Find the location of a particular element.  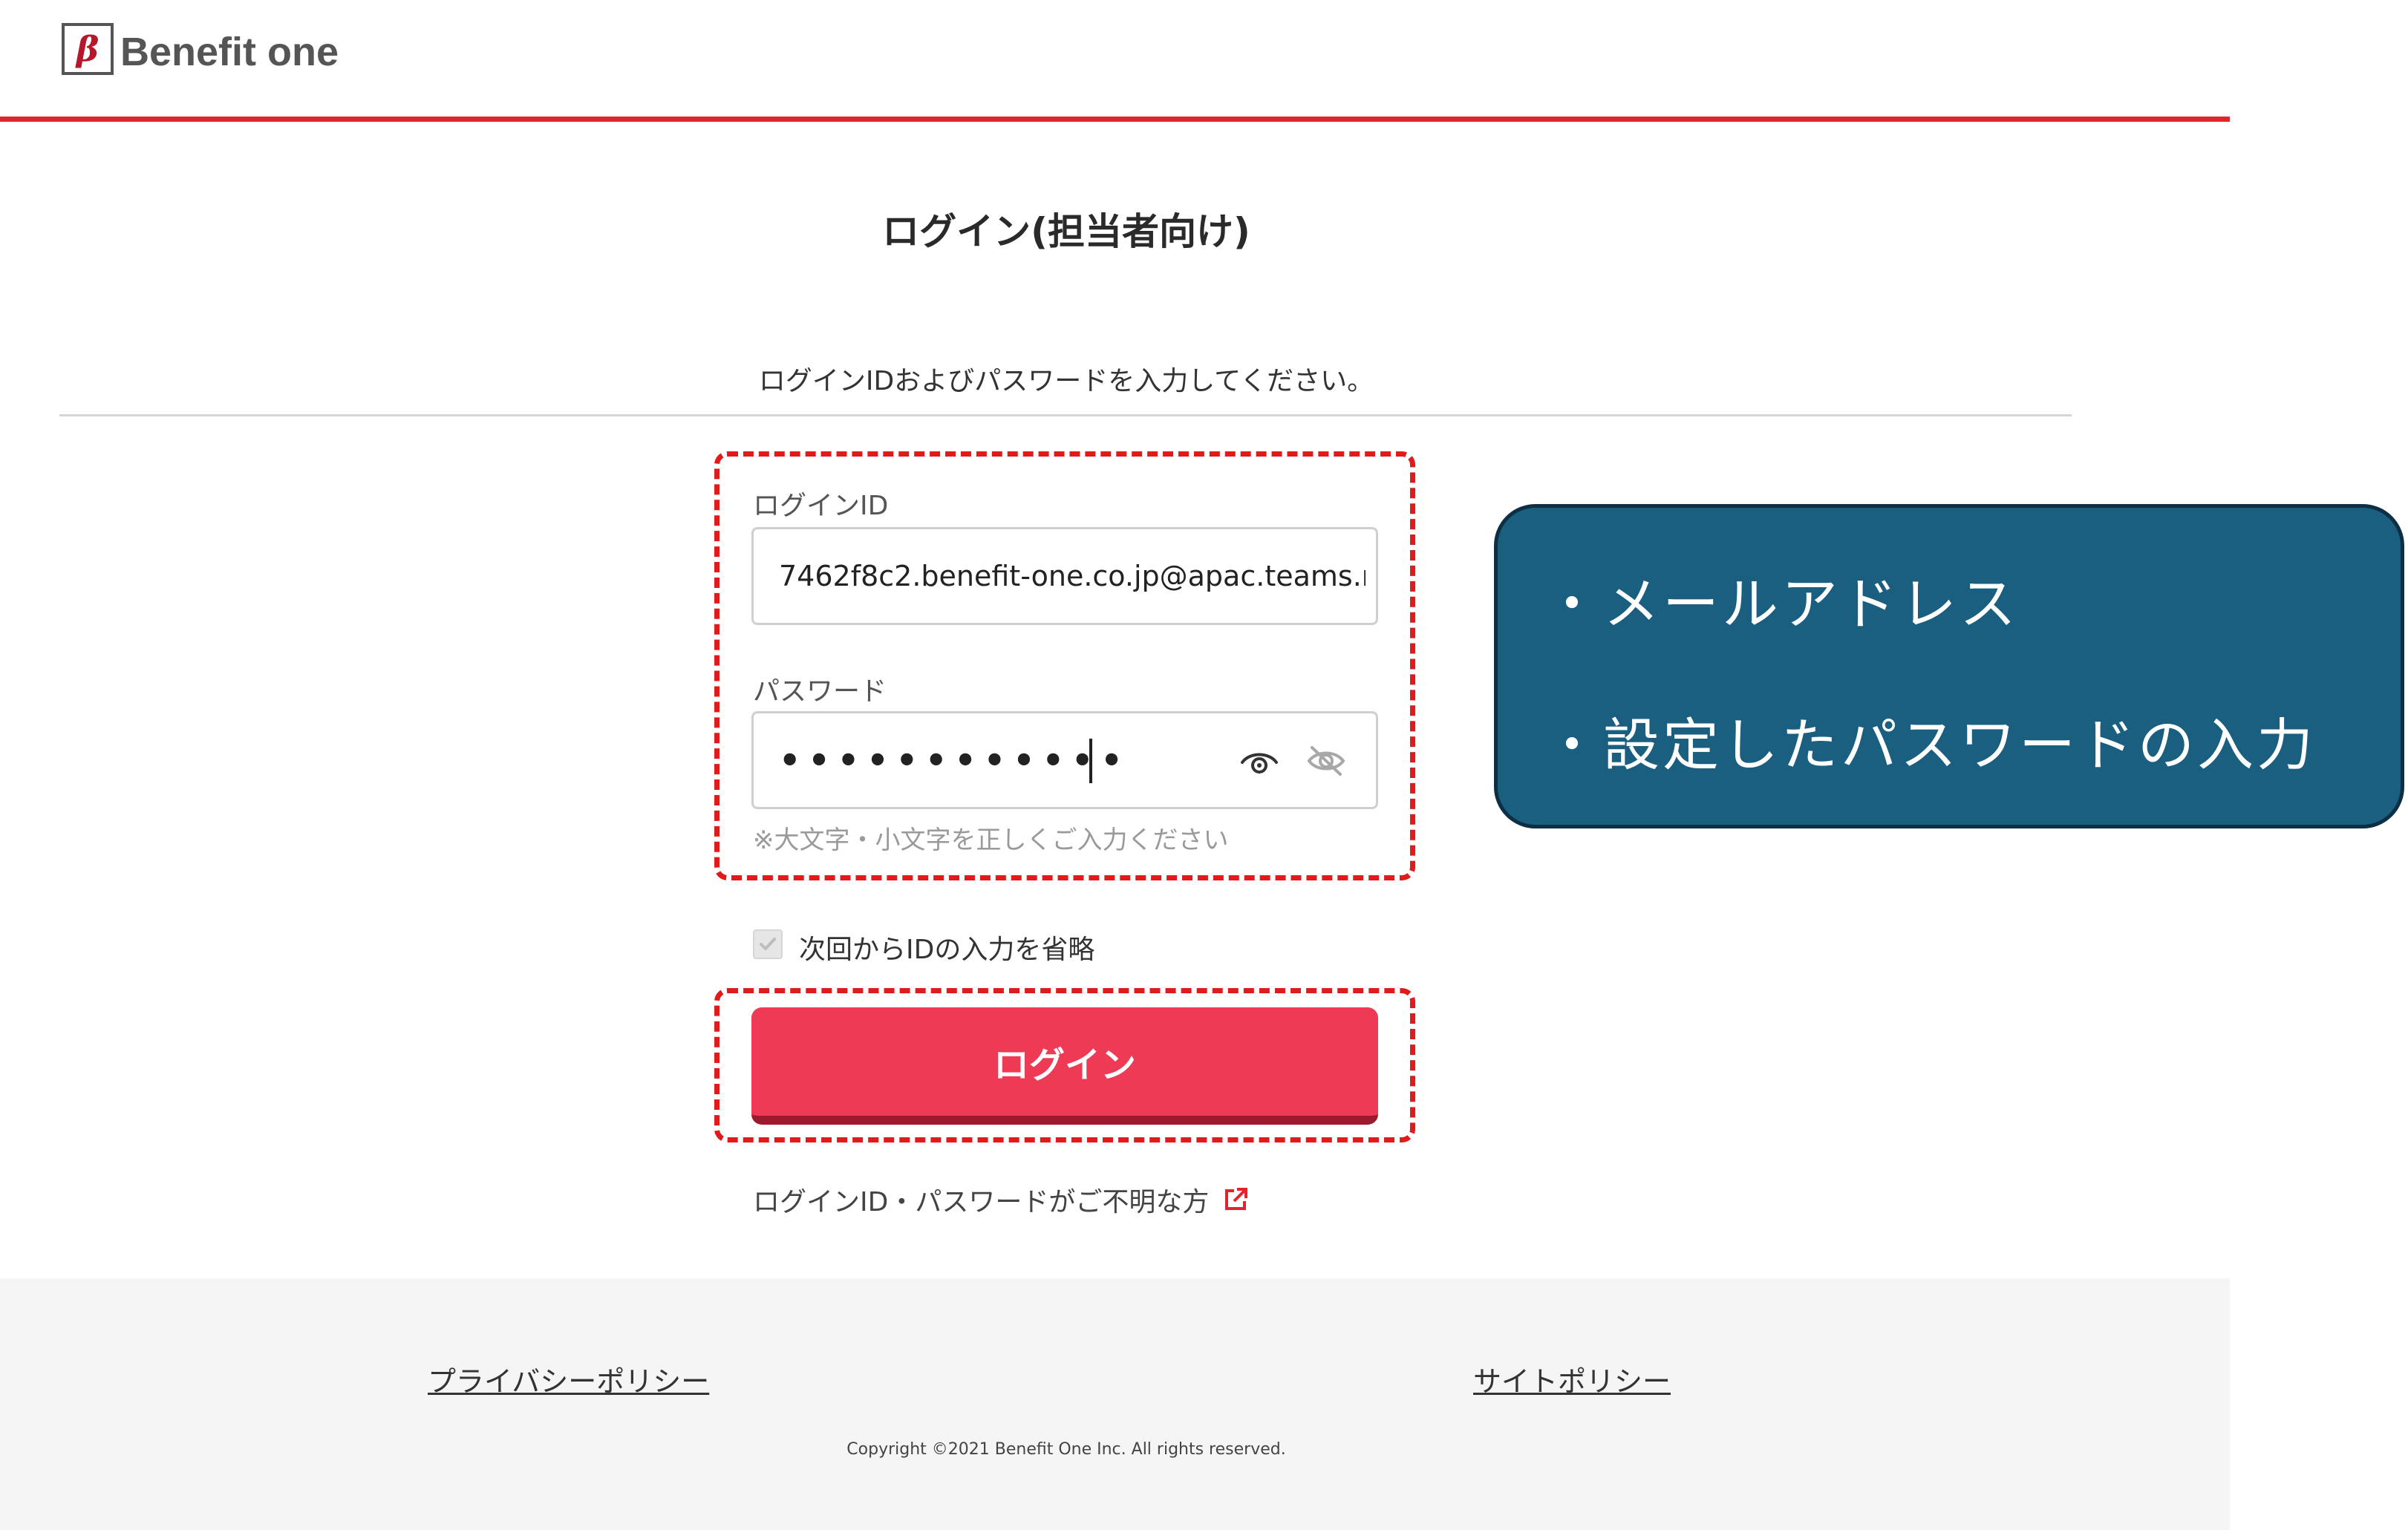

annotation-callout: ・メールアドレス ・設定したパスワードの入力 is located at coordinates (1949, 666).